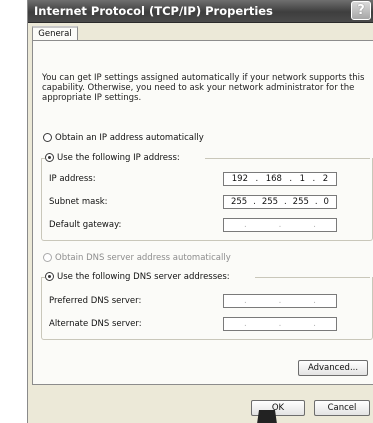  What do you see at coordinates (239, 202) in the screenshot?
I see `mask-octet-1: 255` at bounding box center [239, 202].